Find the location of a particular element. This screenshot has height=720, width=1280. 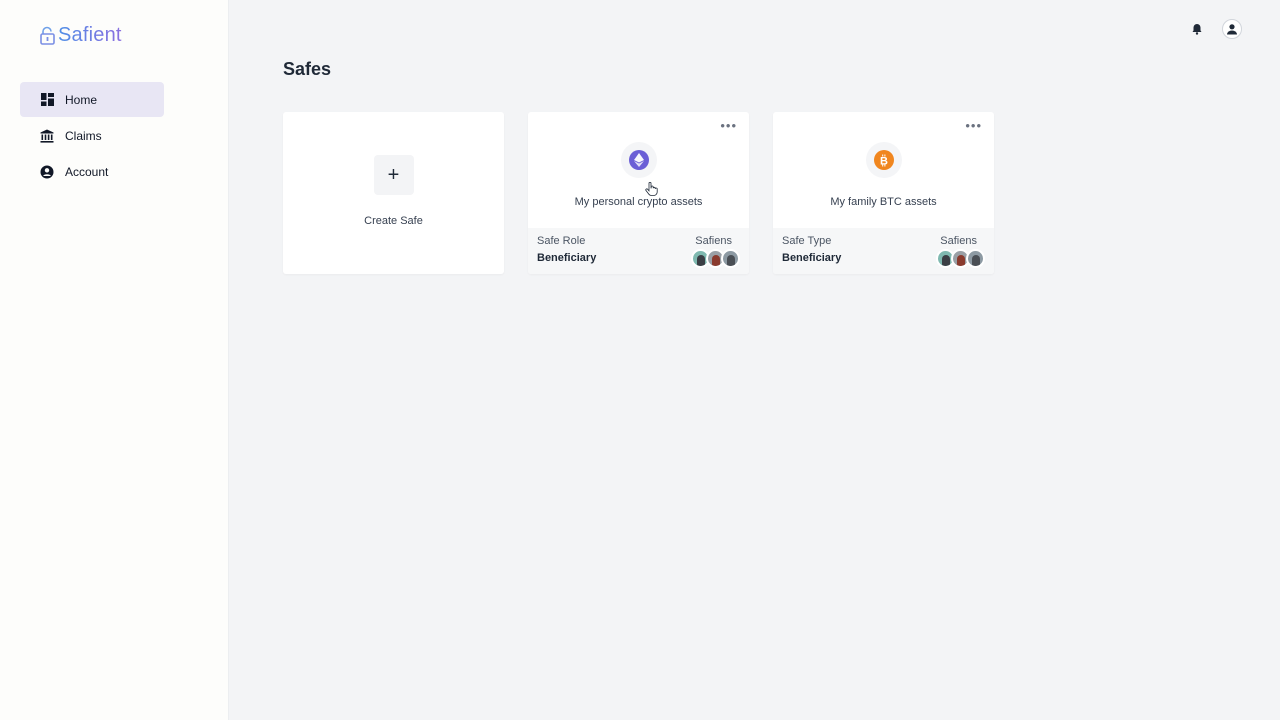

safe-card-footer: Safe Type Beneficiary Safiens is located at coordinates (883, 251).